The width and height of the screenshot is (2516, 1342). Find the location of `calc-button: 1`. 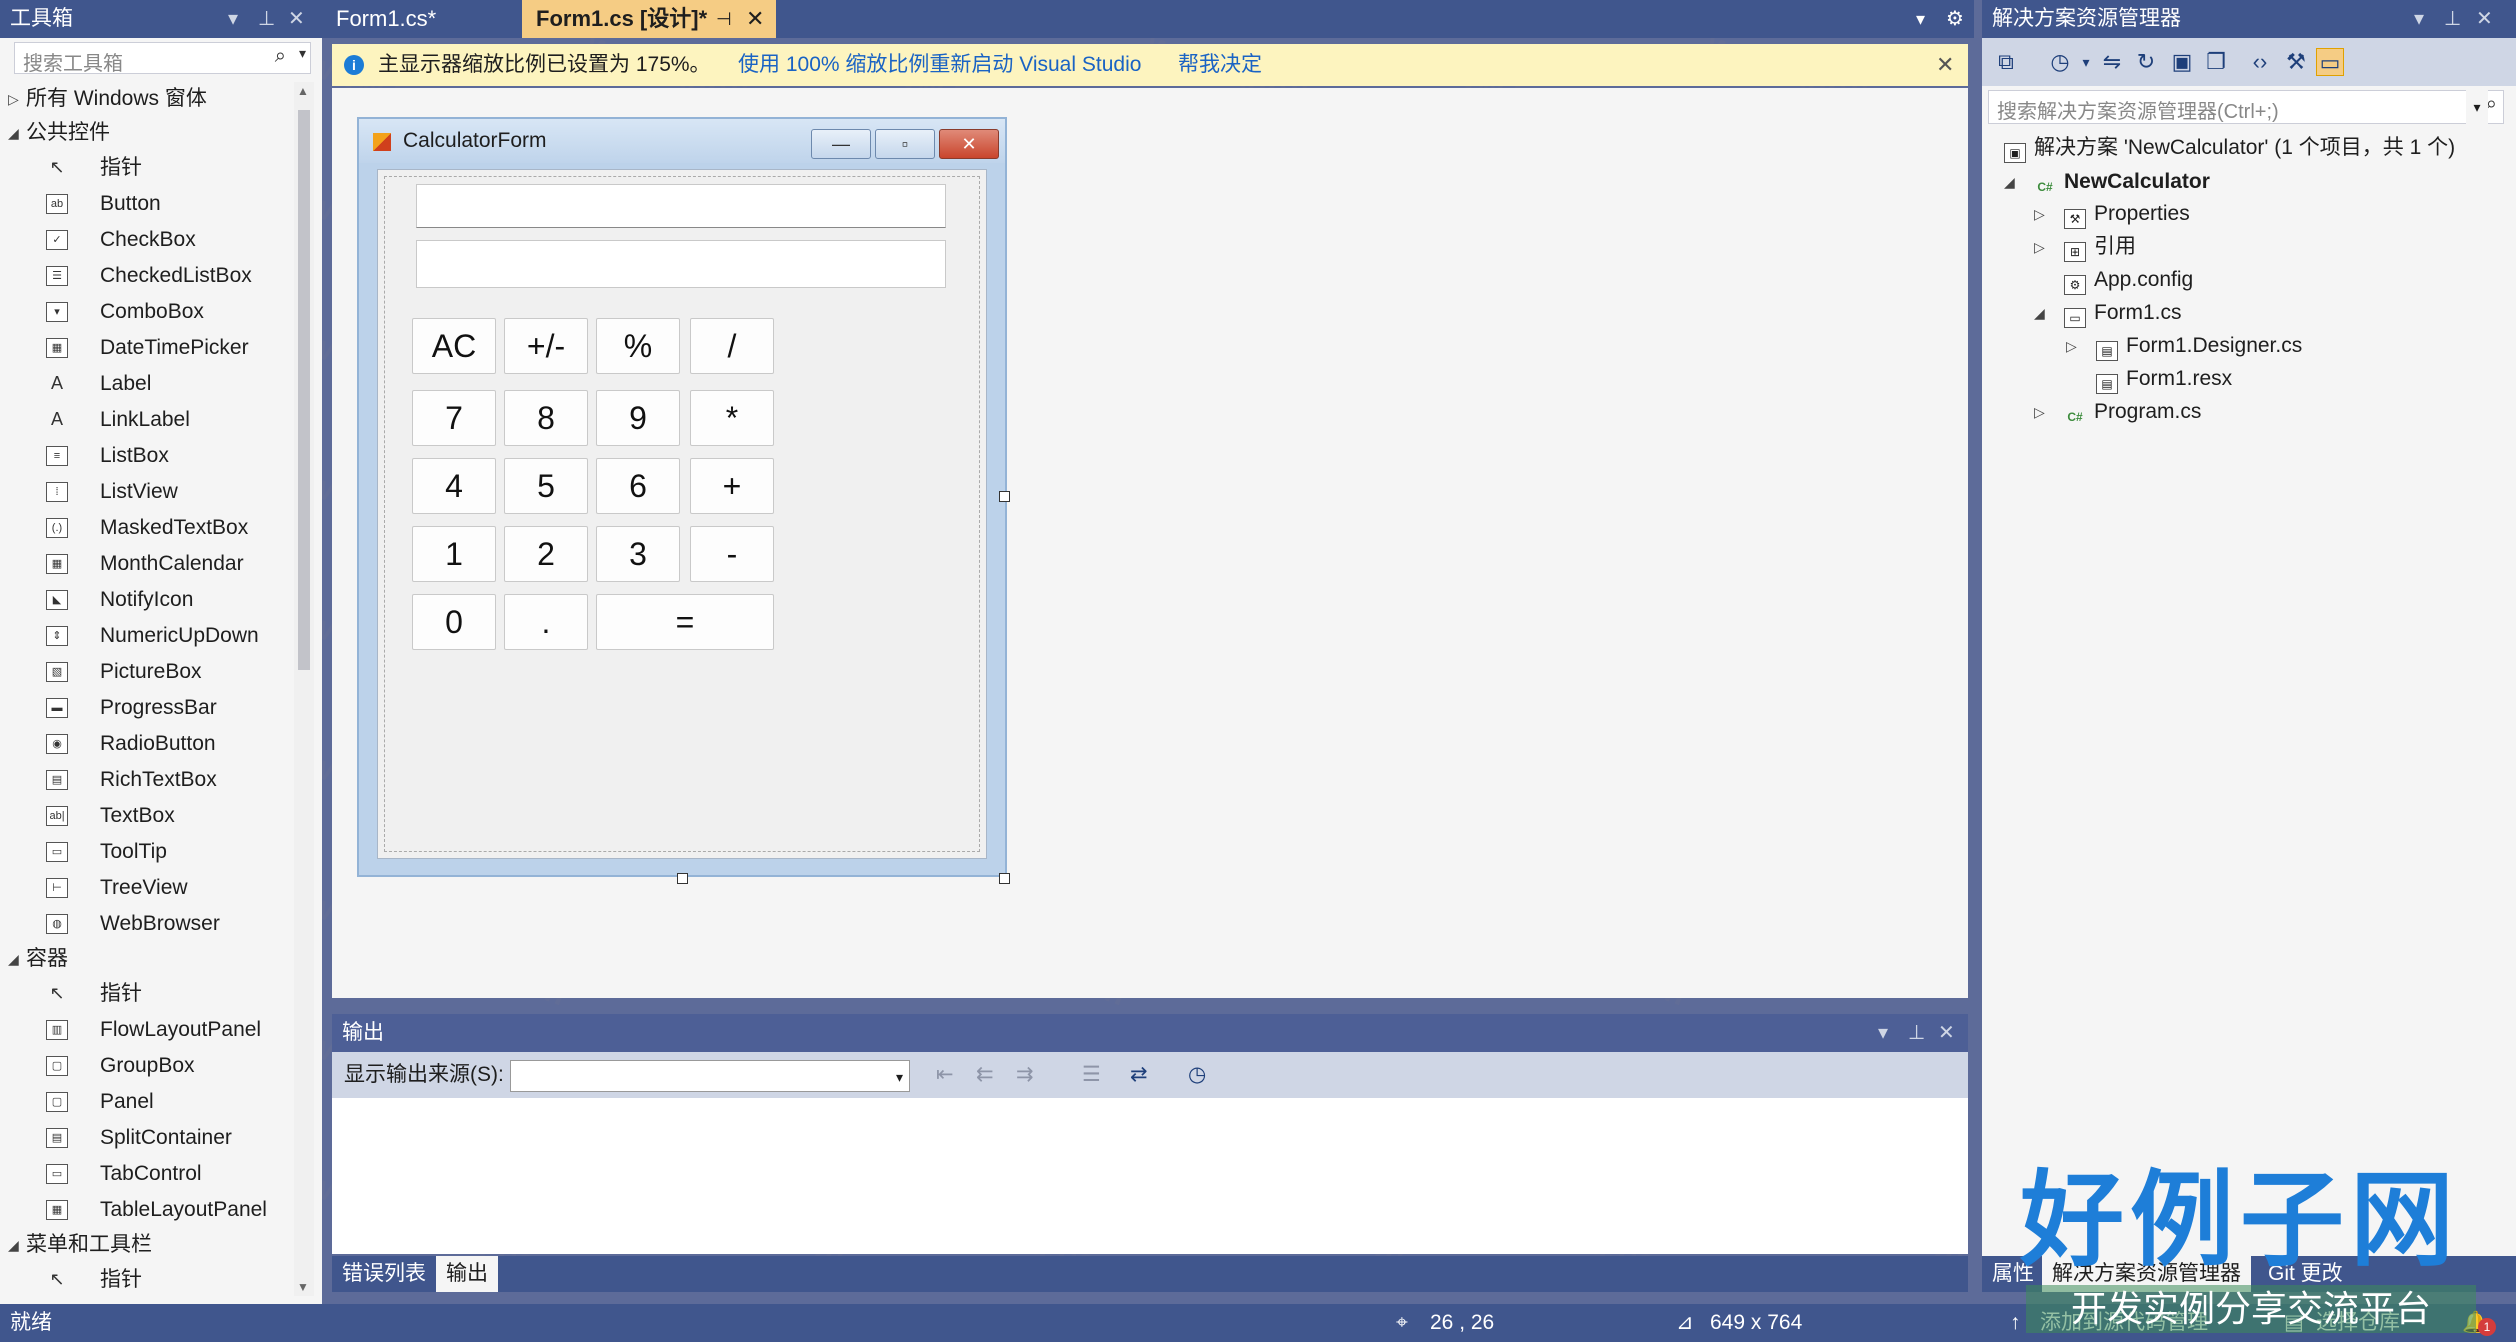

calc-button: 1 is located at coordinates (454, 554).